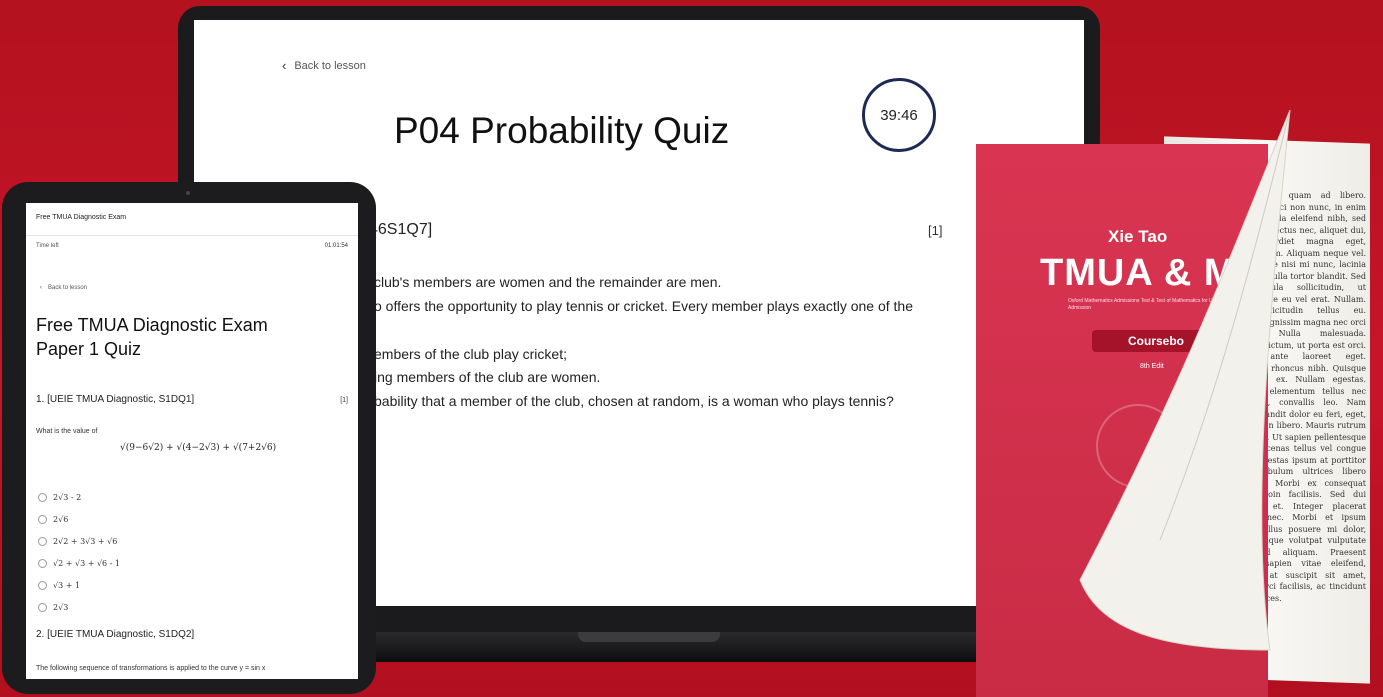 The image size is (1383, 697). What do you see at coordinates (935, 230) in the screenshot?
I see `question-mark: [1]` at bounding box center [935, 230].